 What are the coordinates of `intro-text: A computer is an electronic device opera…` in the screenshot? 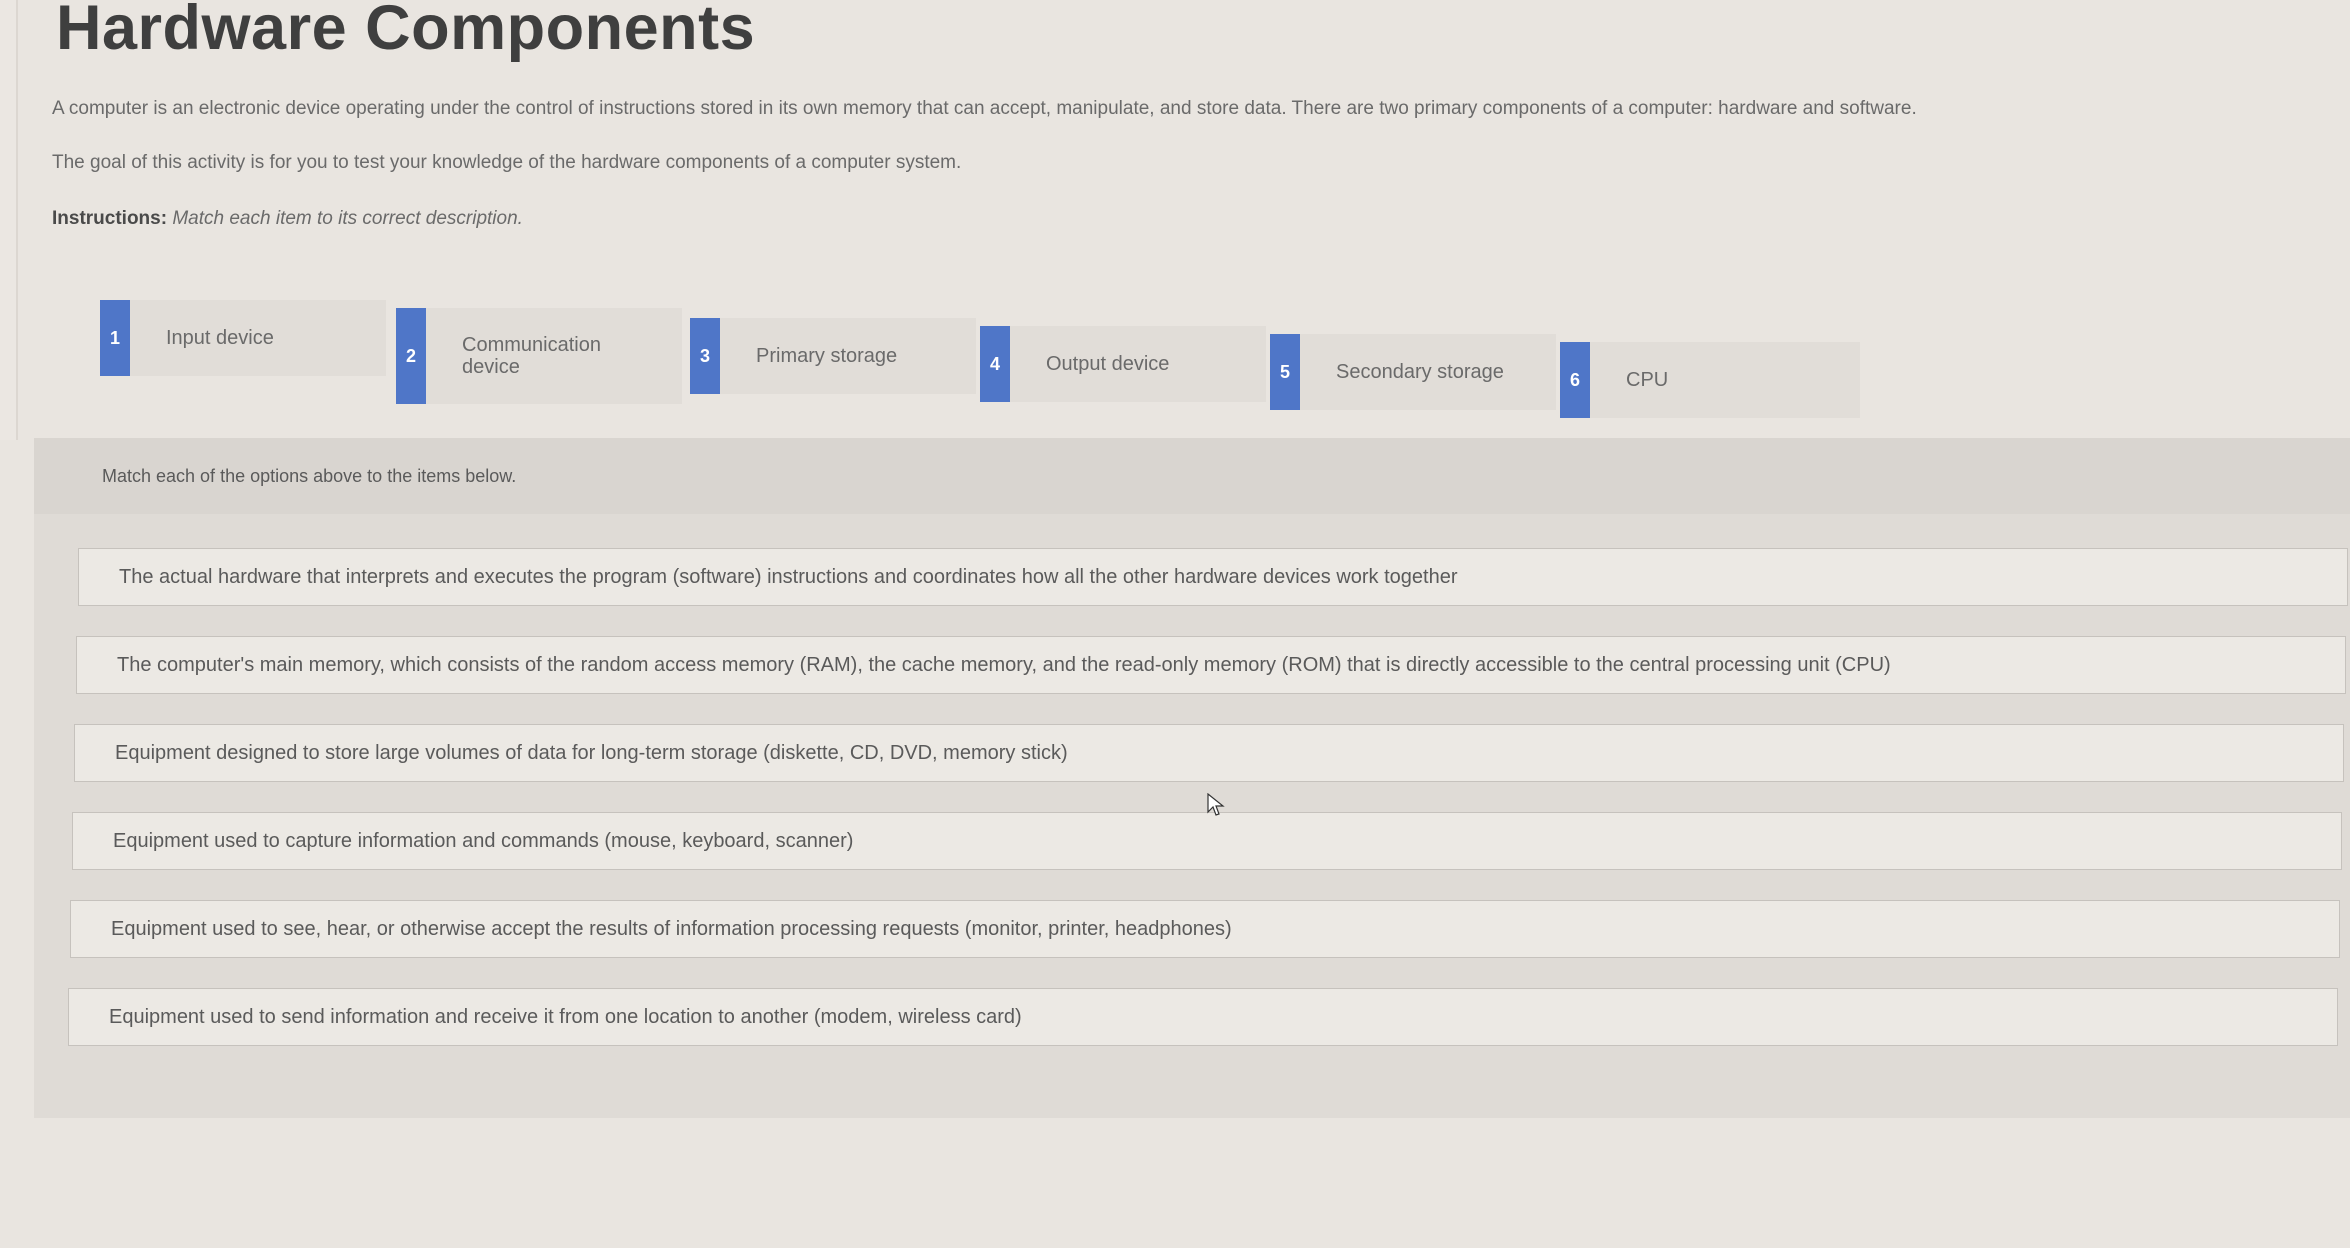 It's located at (984, 108).